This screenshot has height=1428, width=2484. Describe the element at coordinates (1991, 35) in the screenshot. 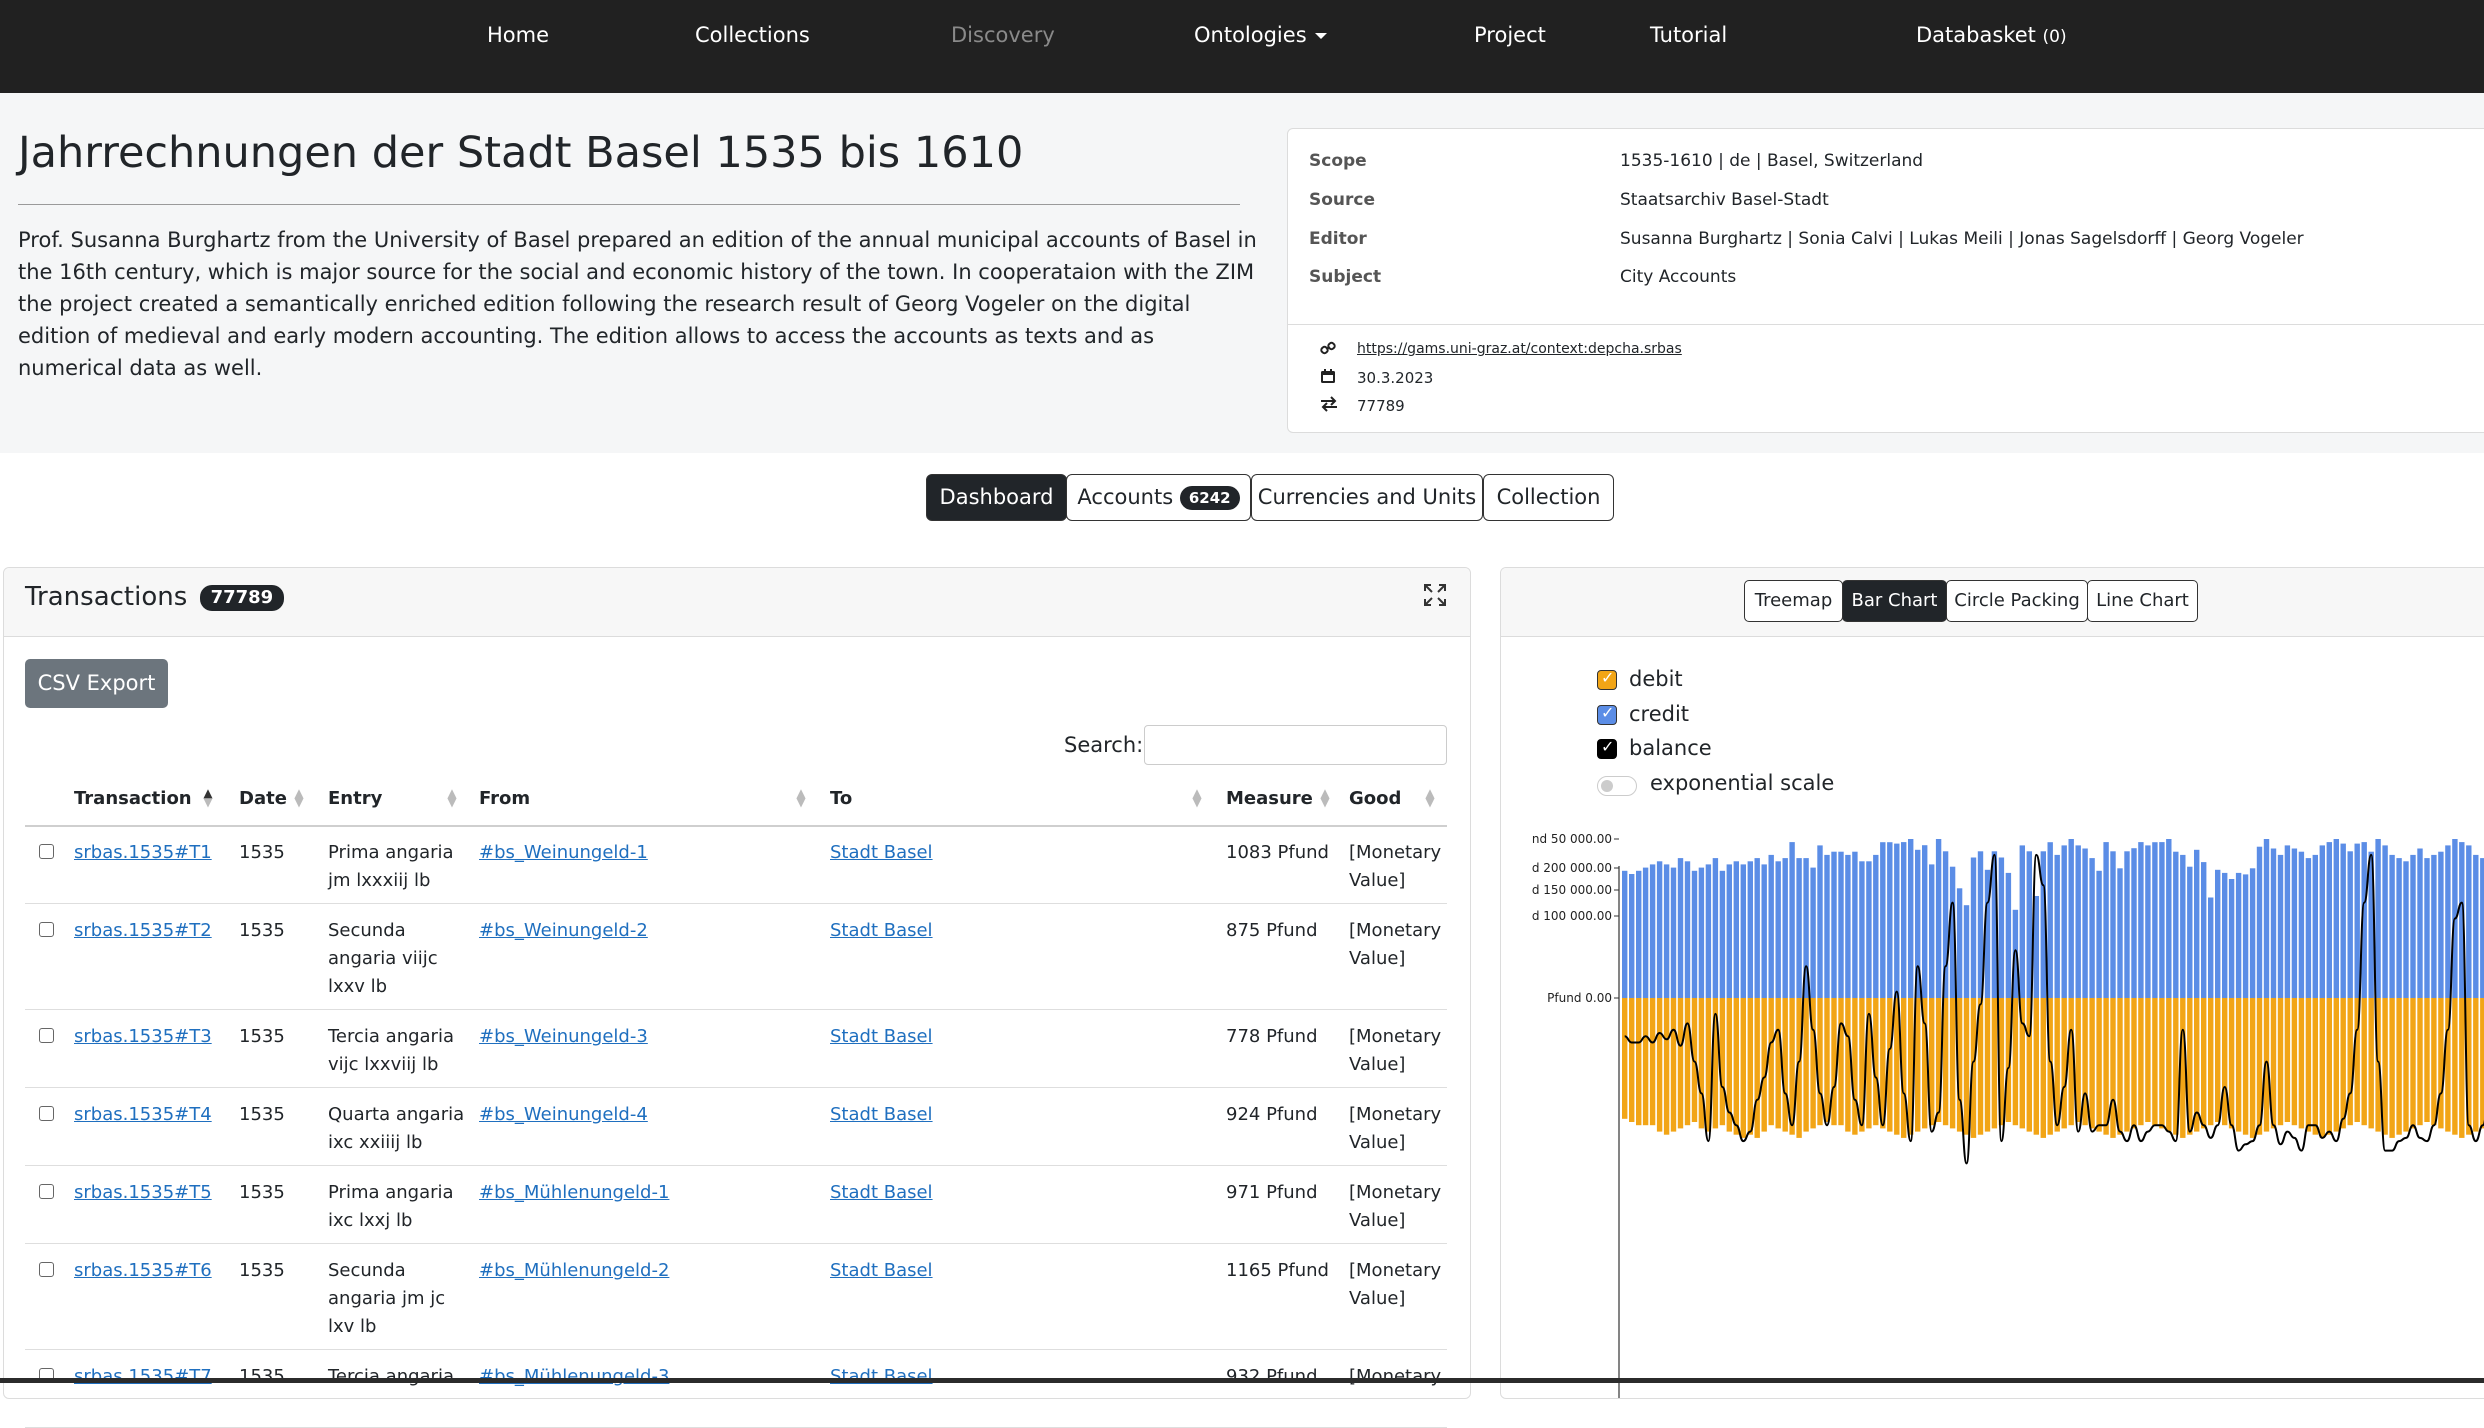

I see `nav-databasket: Databasket (0)` at that location.